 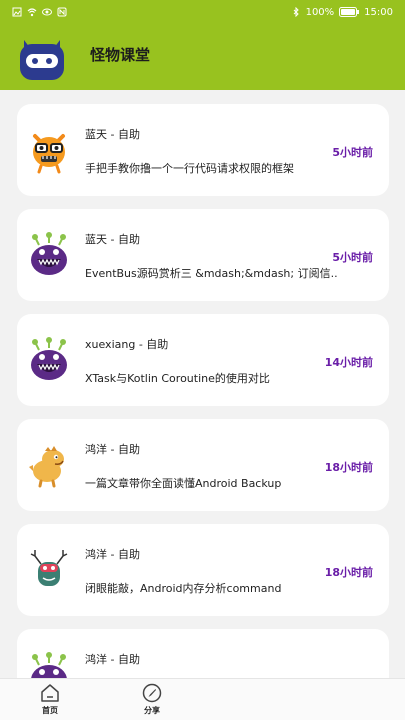 What do you see at coordinates (32, 12) in the screenshot?
I see `wifi-icon` at bounding box center [32, 12].